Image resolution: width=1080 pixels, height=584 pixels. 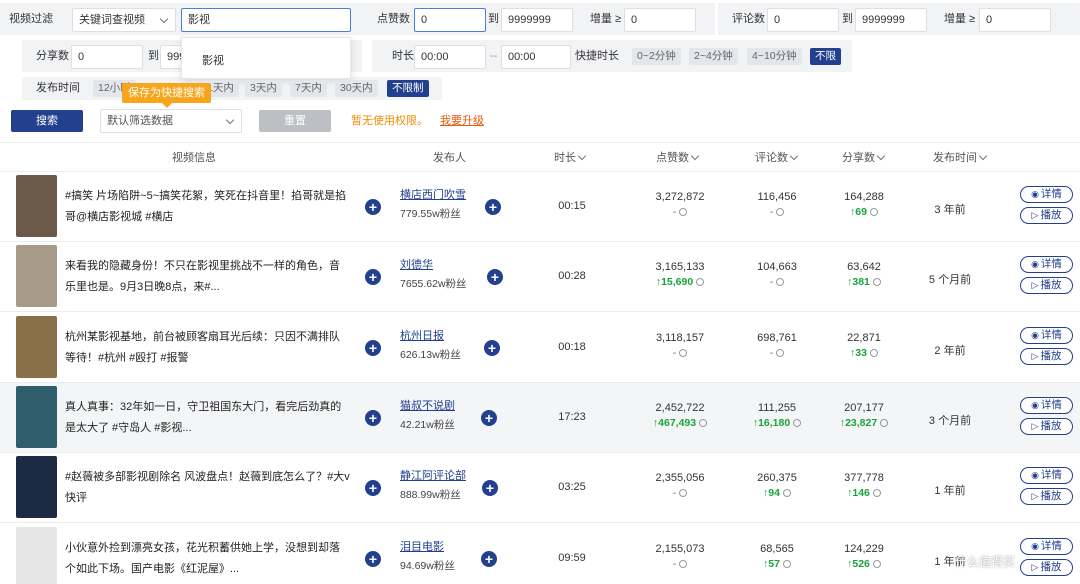 What do you see at coordinates (674, 423) in the screenshot?
I see `likes-increase-value: ↑467,493` at bounding box center [674, 423].